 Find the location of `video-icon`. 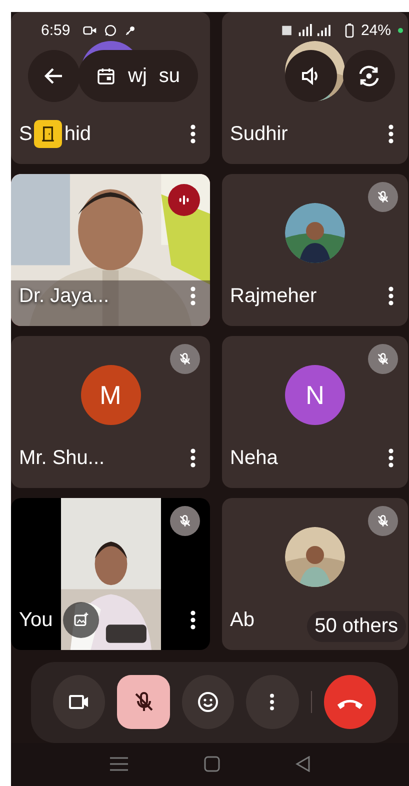

video-icon is located at coordinates (90, 30).